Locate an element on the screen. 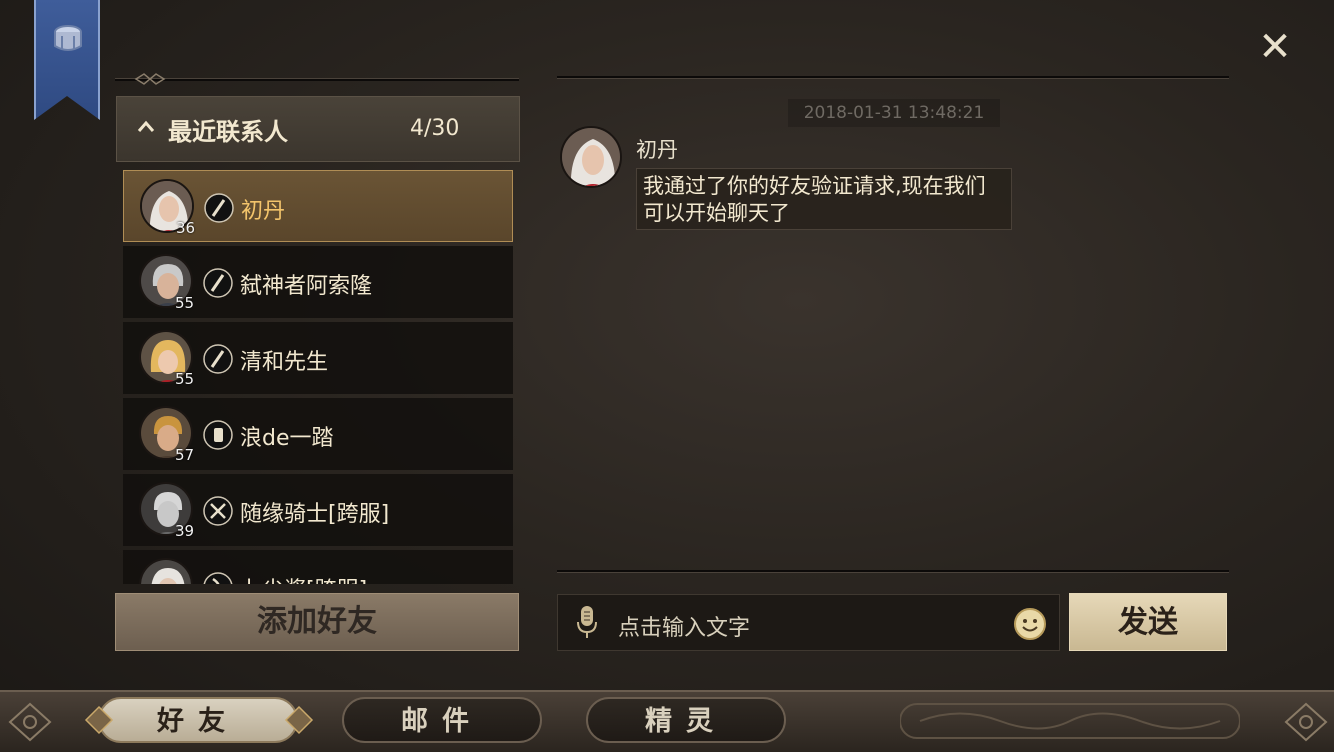 This screenshot has height=752, width=1334. microphone-icon is located at coordinates (587, 622).